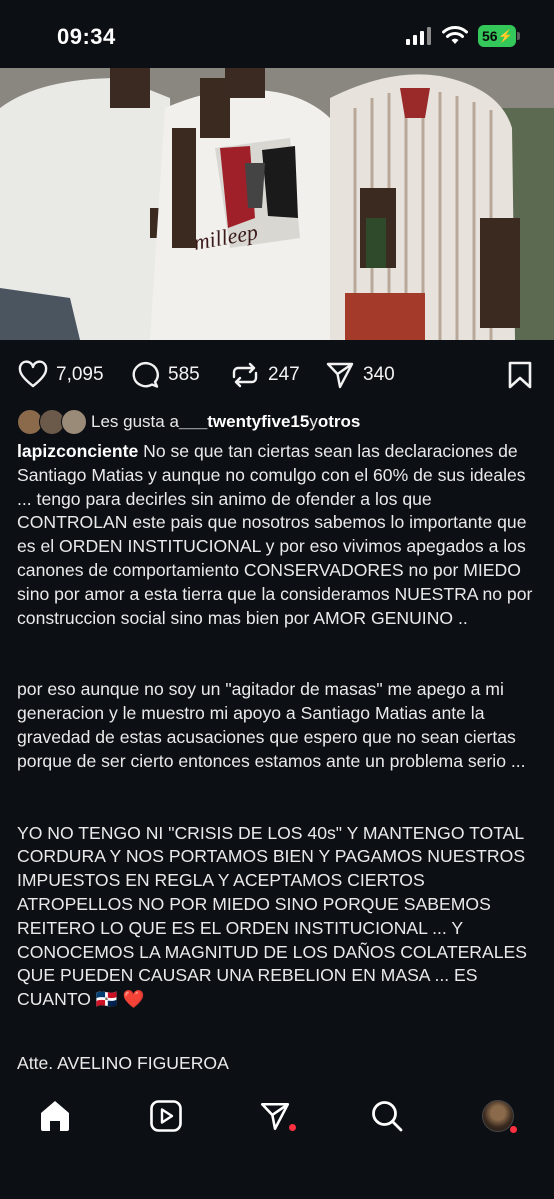 The height and width of the screenshot is (1199, 554). I want to click on home-icon, so click(55, 1116).